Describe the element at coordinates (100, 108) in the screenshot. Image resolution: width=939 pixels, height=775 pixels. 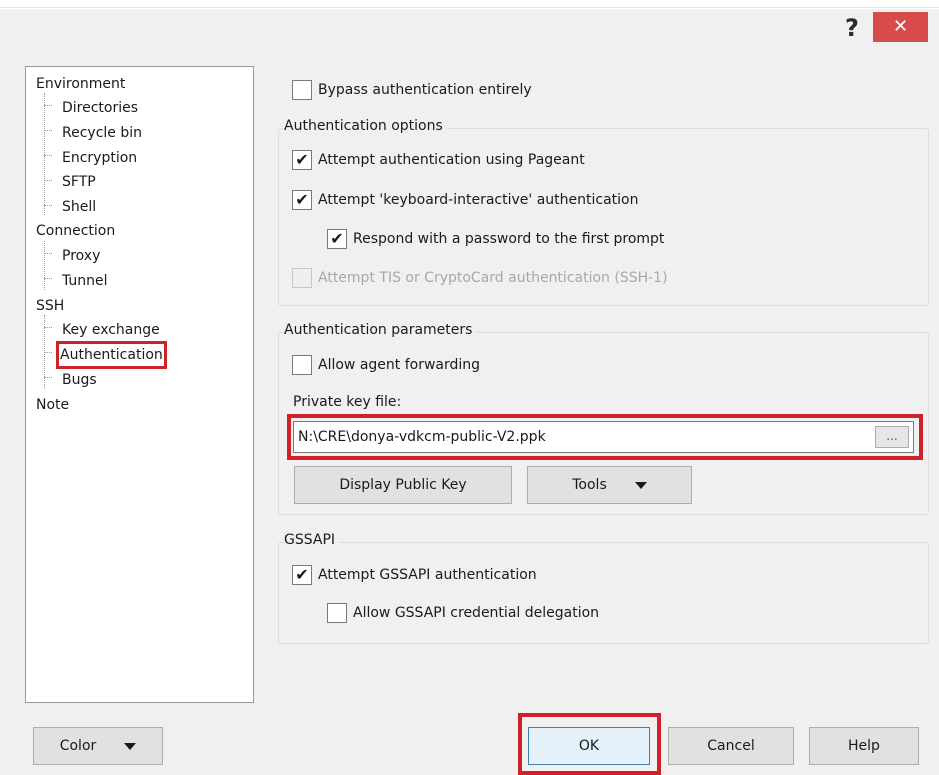
I see `tree-item-directories: Directories` at that location.